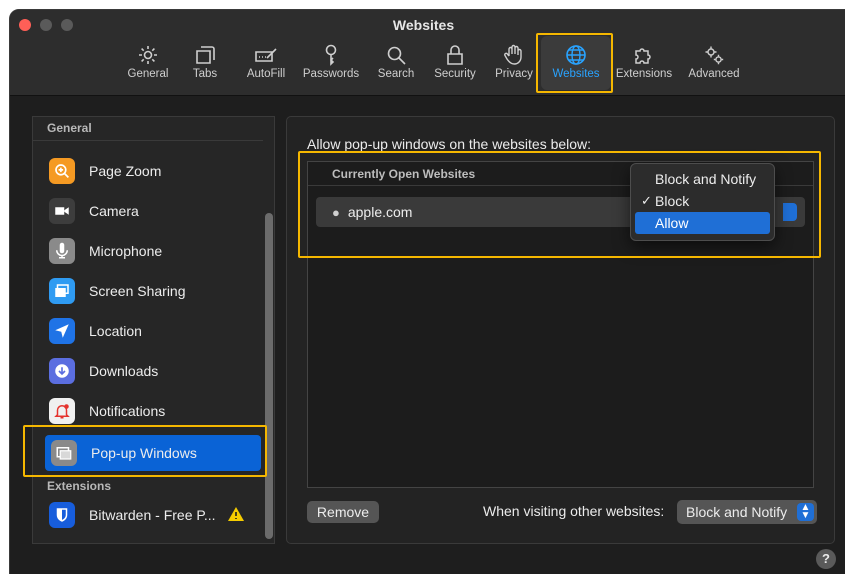 The width and height of the screenshot is (845, 574). Describe the element at coordinates (706, 179) in the screenshot. I see `menu-item-label: Block and Notify` at that location.